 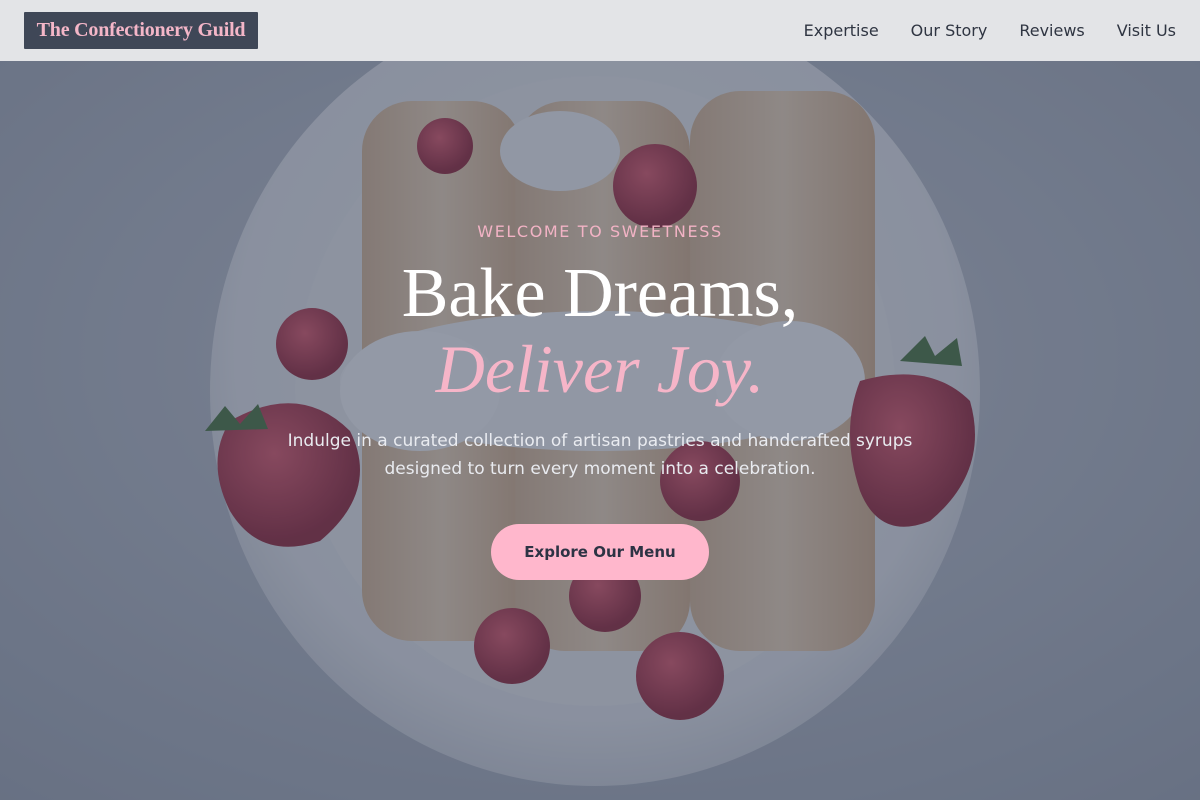 I want to click on explore-menu-button: Explore Our Menu, so click(x=600, y=552).